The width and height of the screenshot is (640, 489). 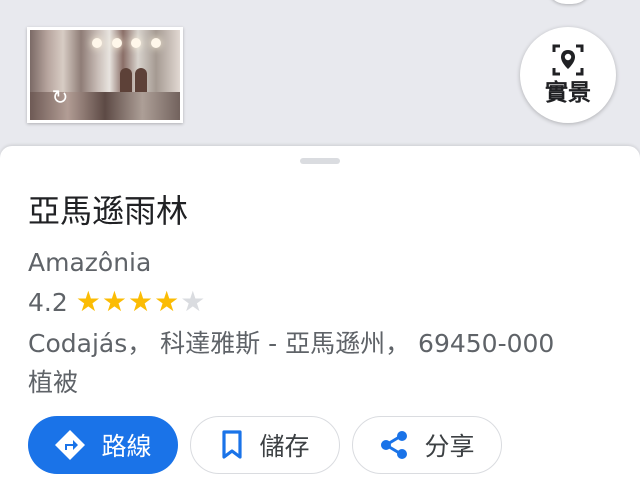 What do you see at coordinates (60, 97) in the screenshot?
I see `360-photo-icon: ↻` at bounding box center [60, 97].